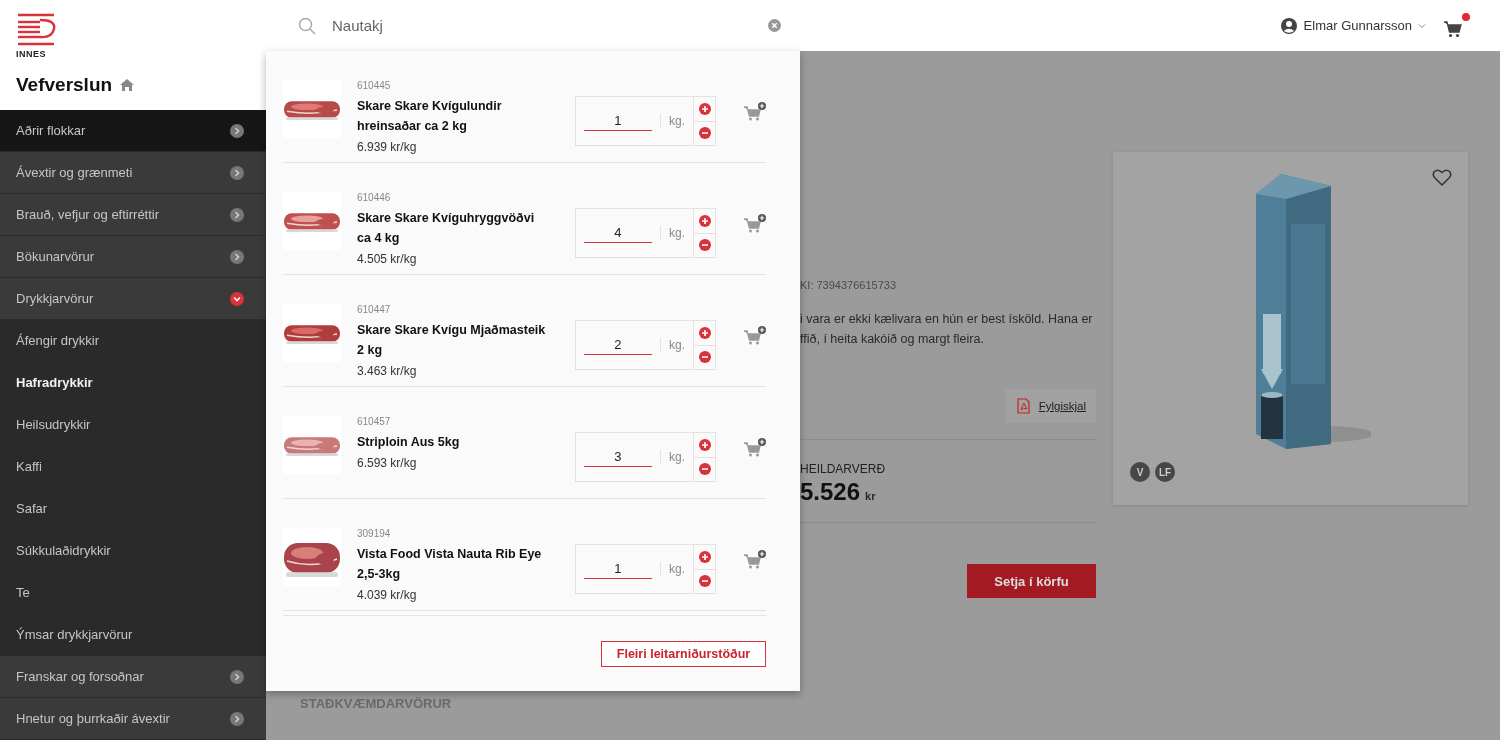  Describe the element at coordinates (133, 215) in the screenshot. I see `category-item: Brauð, vefjur og eftirréttir` at that location.